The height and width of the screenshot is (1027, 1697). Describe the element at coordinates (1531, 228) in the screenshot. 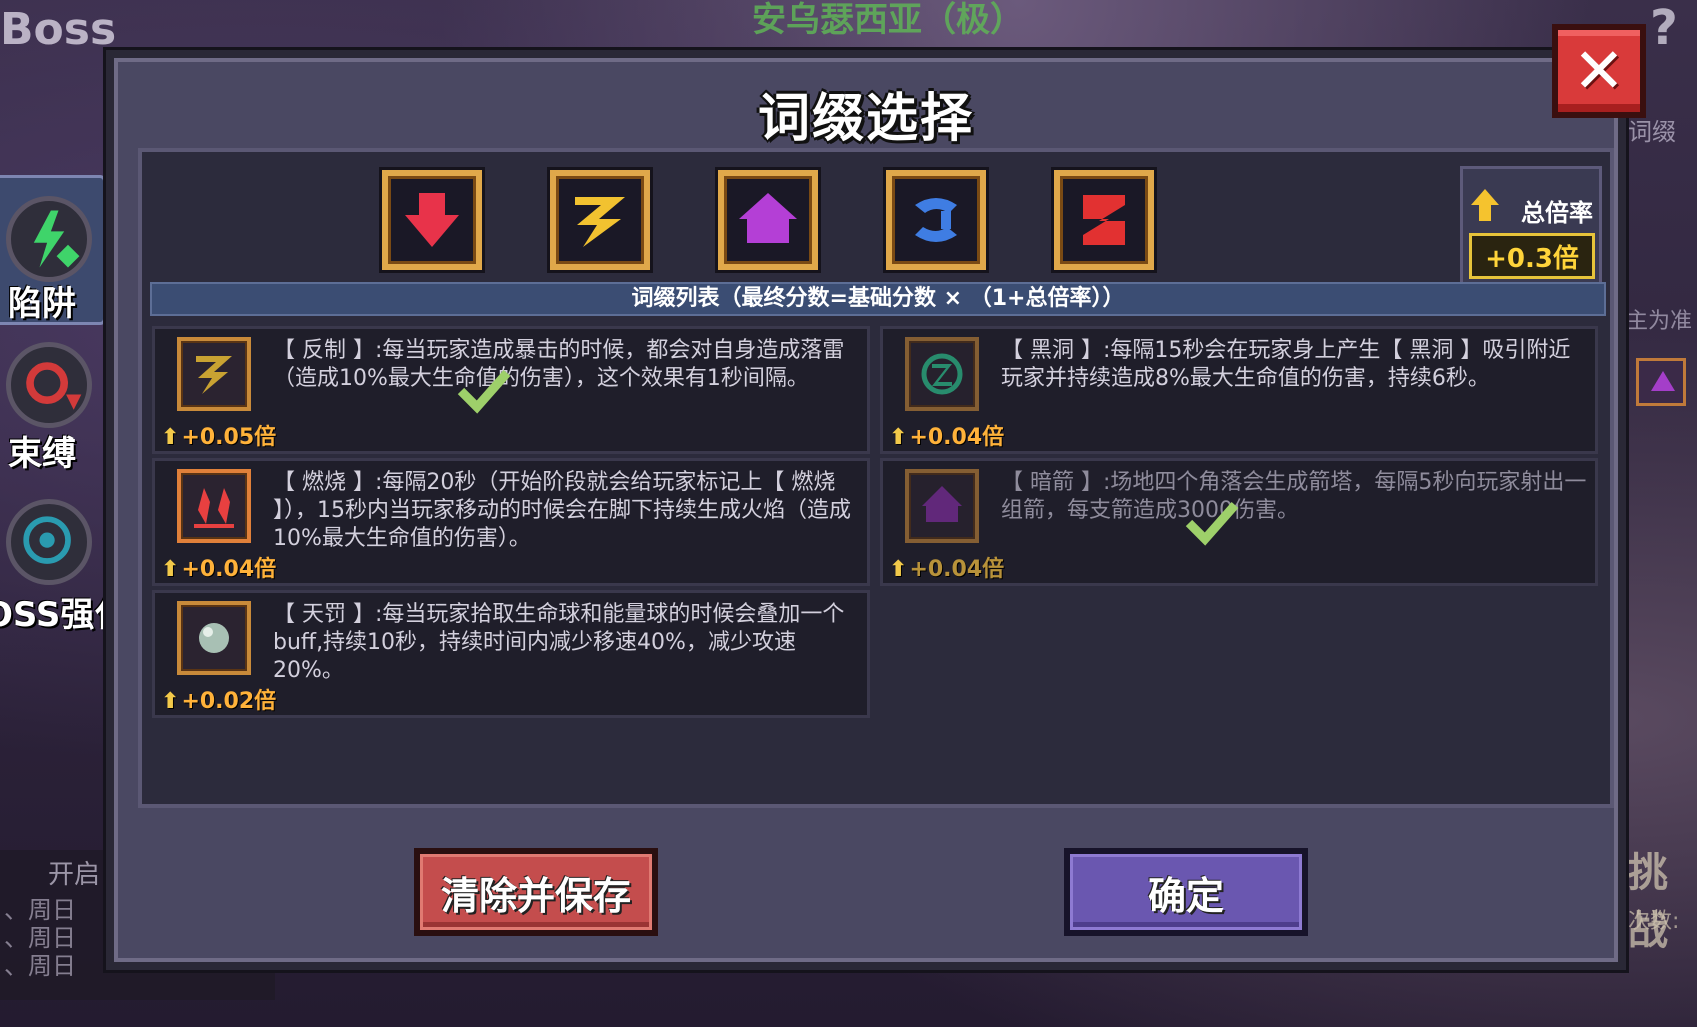

I see `total-multiplier-box: 总倍率 +0.3倍` at that location.